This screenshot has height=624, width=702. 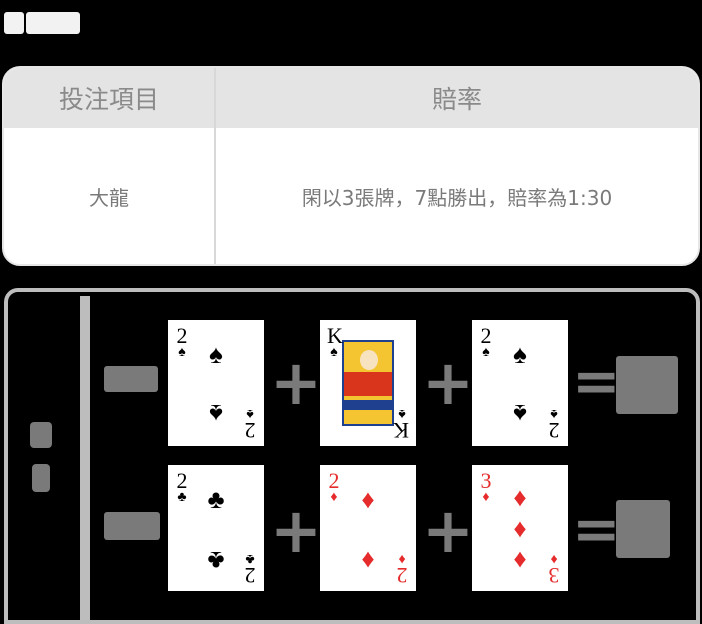 What do you see at coordinates (520, 383) in the screenshot?
I see `player-card-3: 2 ♠ ♠ ♠ 2 ♠` at bounding box center [520, 383].